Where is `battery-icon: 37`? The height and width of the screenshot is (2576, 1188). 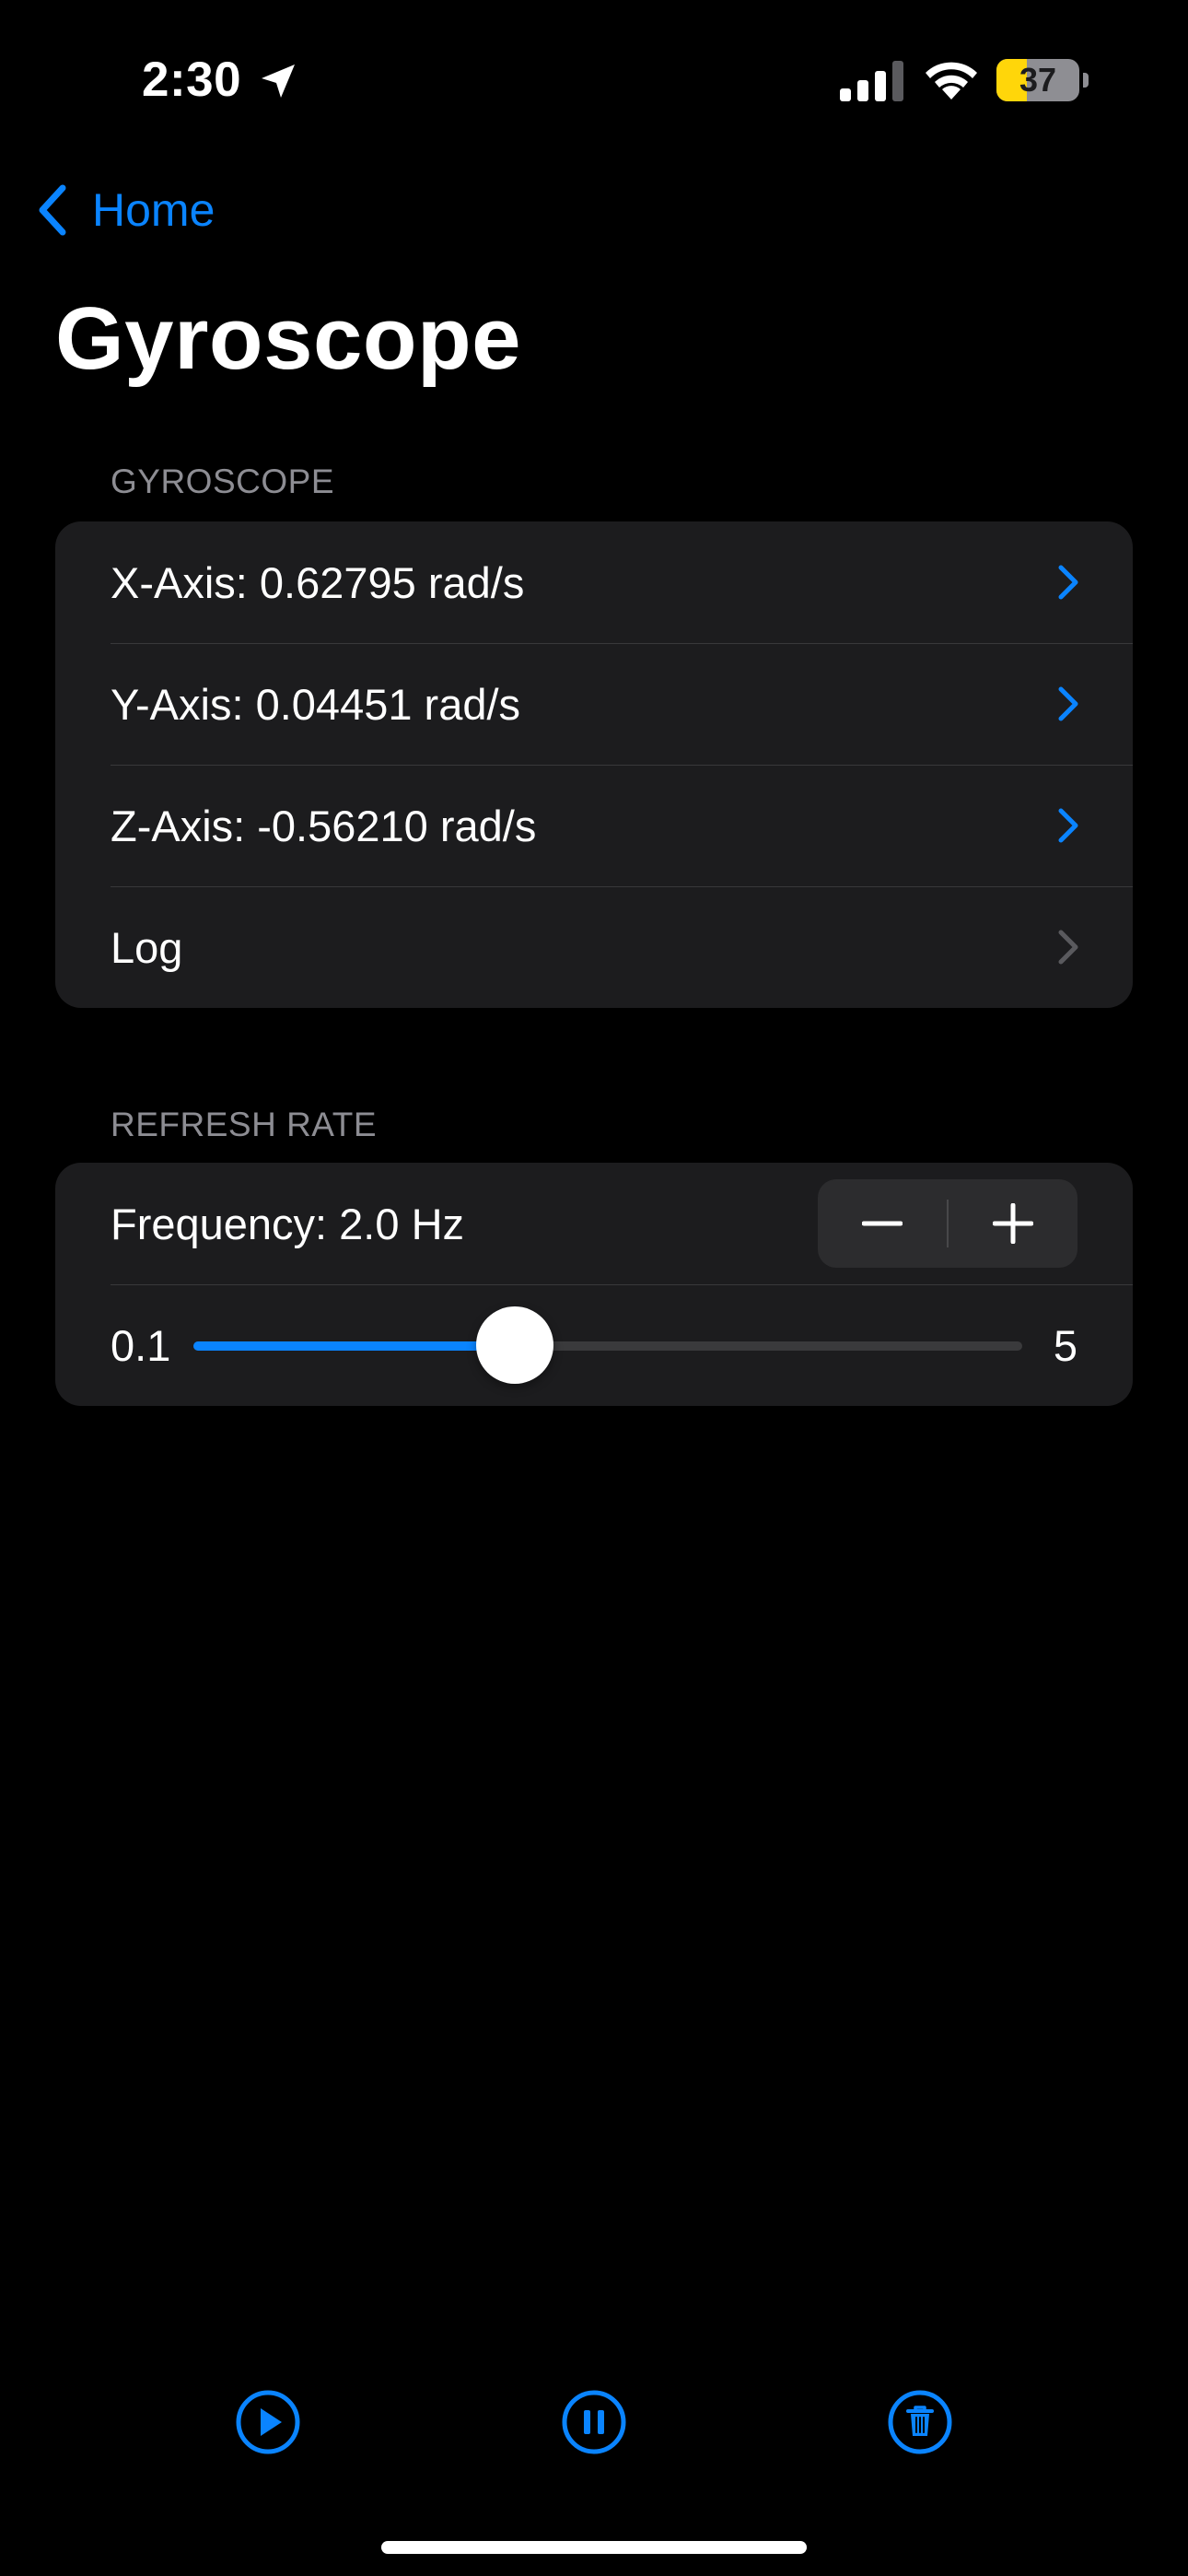 battery-icon: 37 is located at coordinates (1042, 80).